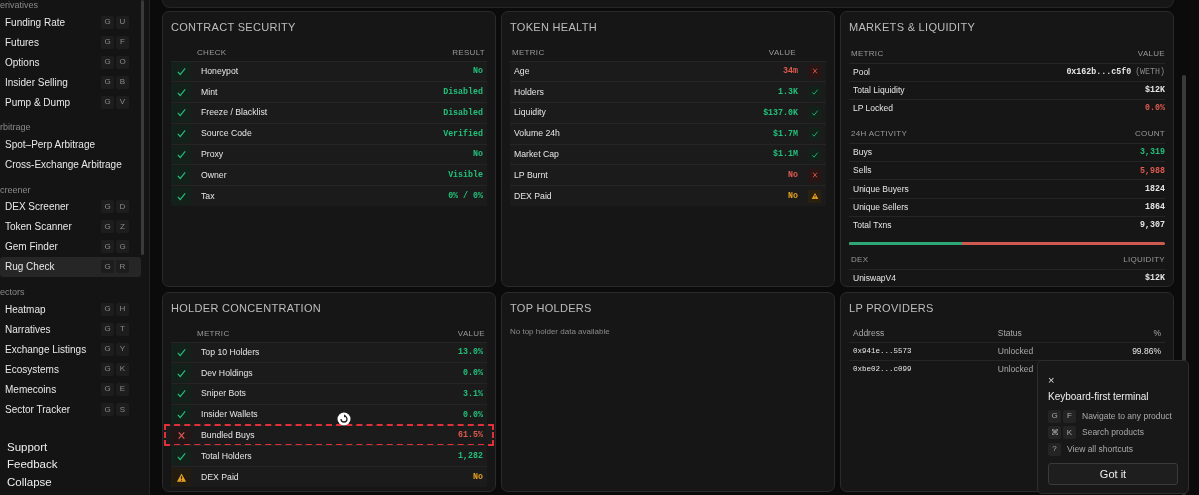 Image resolution: width=1199 pixels, height=495 pixels. What do you see at coordinates (214, 175) in the screenshot?
I see `check-name: Owner` at bounding box center [214, 175].